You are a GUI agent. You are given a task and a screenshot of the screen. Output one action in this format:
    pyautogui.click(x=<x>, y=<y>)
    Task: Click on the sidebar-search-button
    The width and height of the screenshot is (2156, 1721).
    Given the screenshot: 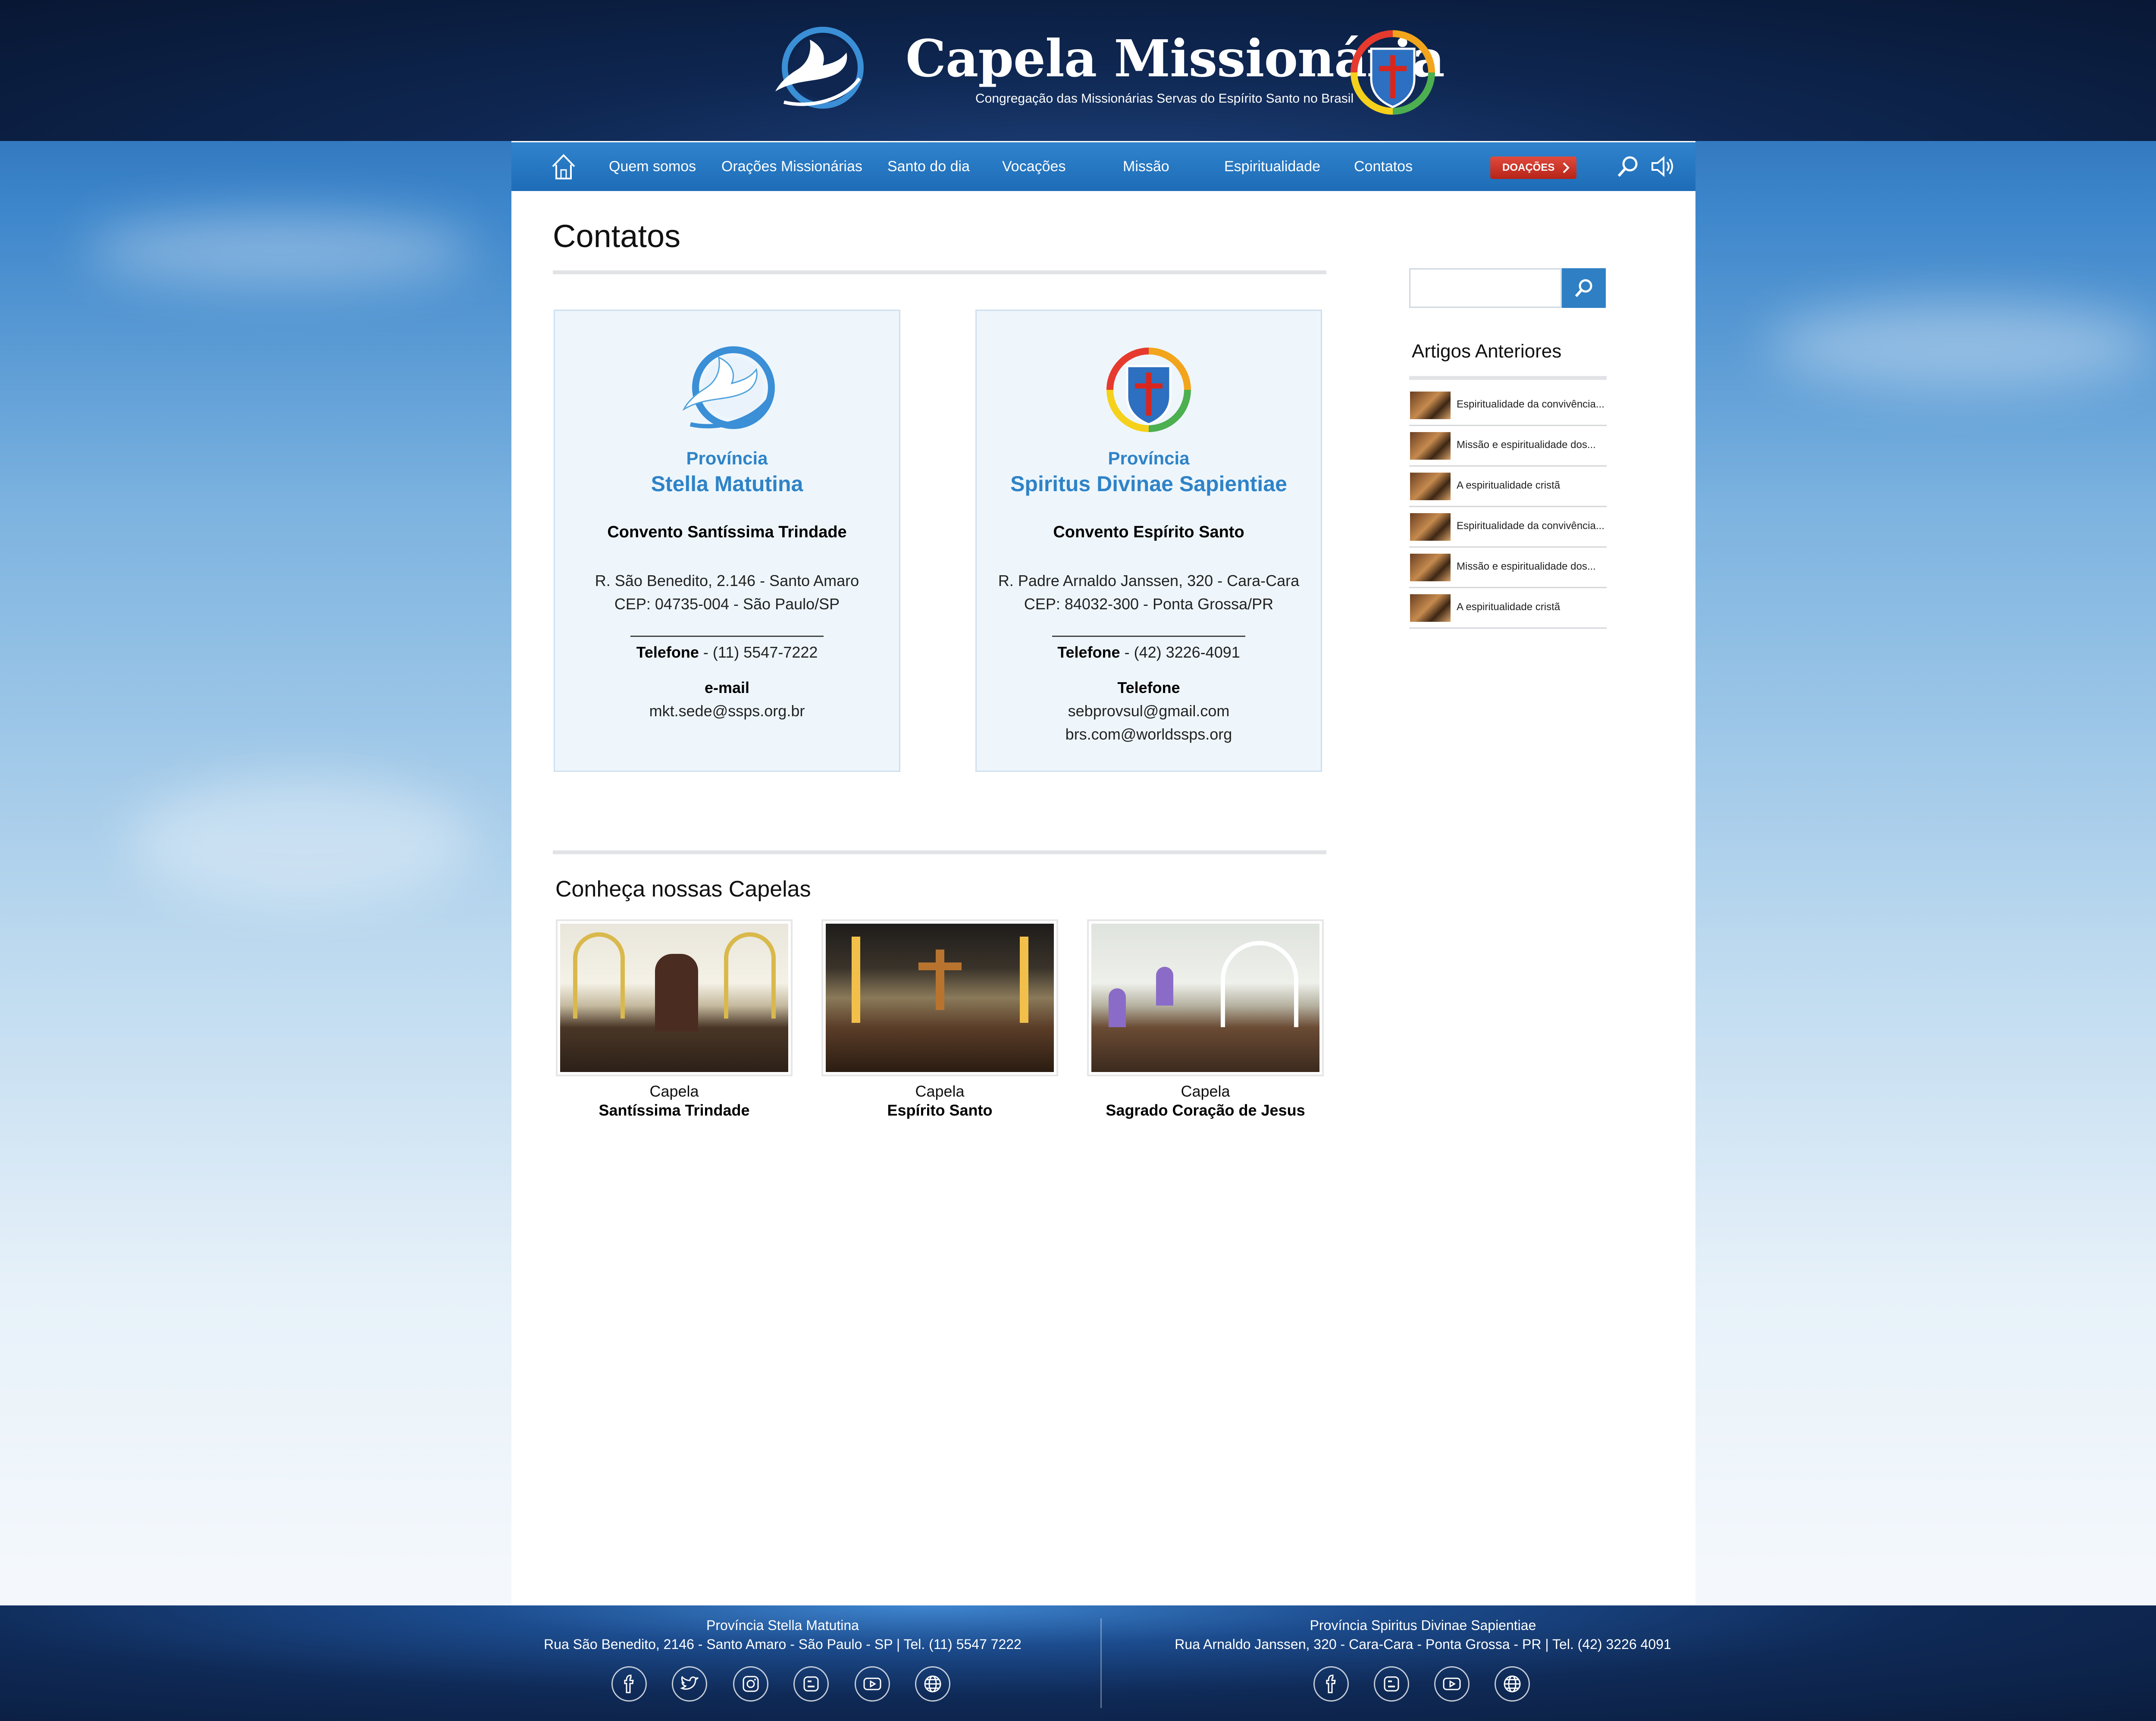 What is the action you would take?
    pyautogui.click(x=1584, y=288)
    